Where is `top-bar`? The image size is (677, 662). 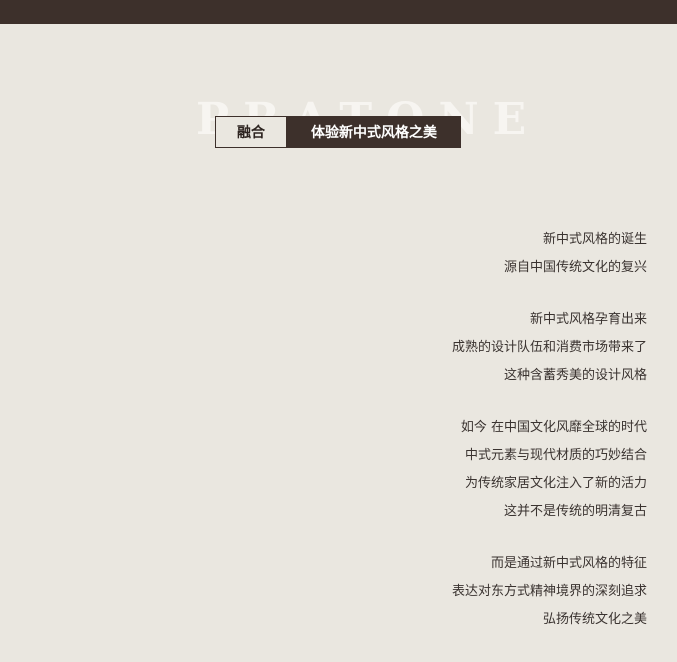
top-bar is located at coordinates (338, 12).